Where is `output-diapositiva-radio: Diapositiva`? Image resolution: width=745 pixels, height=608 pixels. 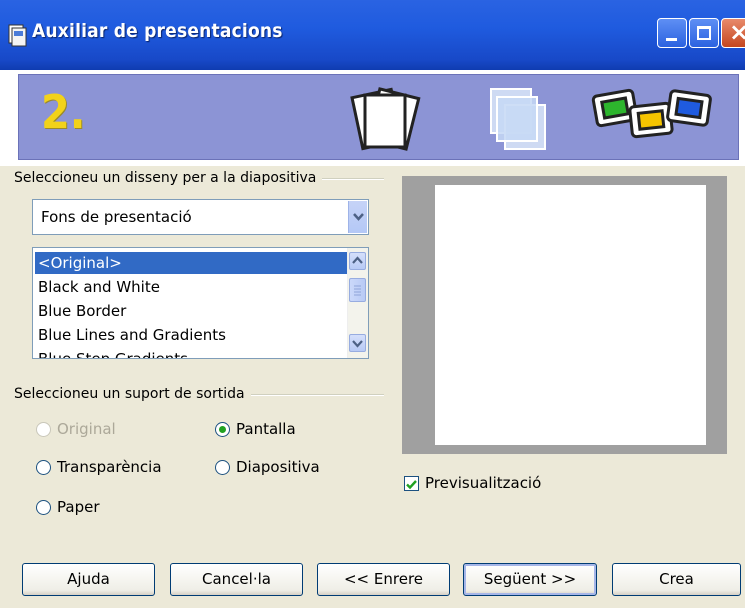 output-diapositiva-radio: Diapositiva is located at coordinates (267, 467).